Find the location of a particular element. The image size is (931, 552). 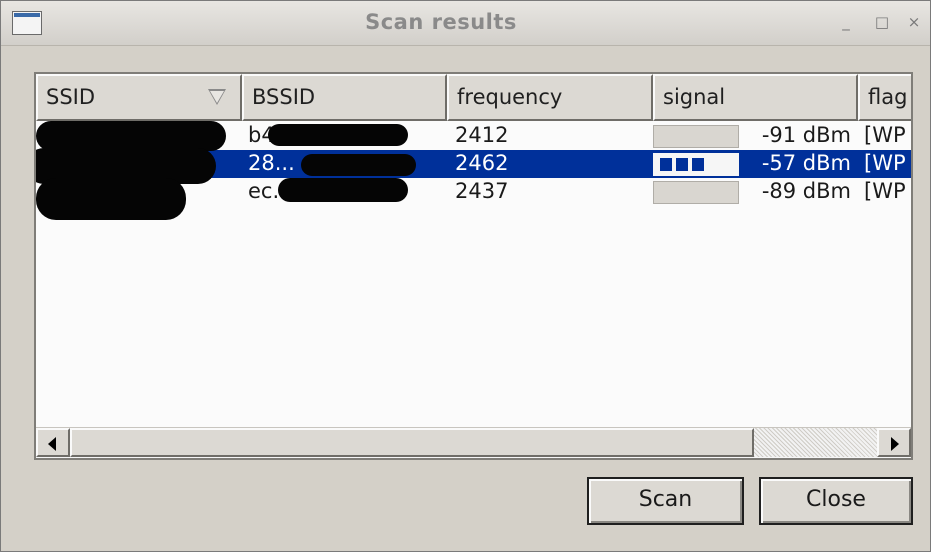

scan-button: Scan is located at coordinates (665, 501).